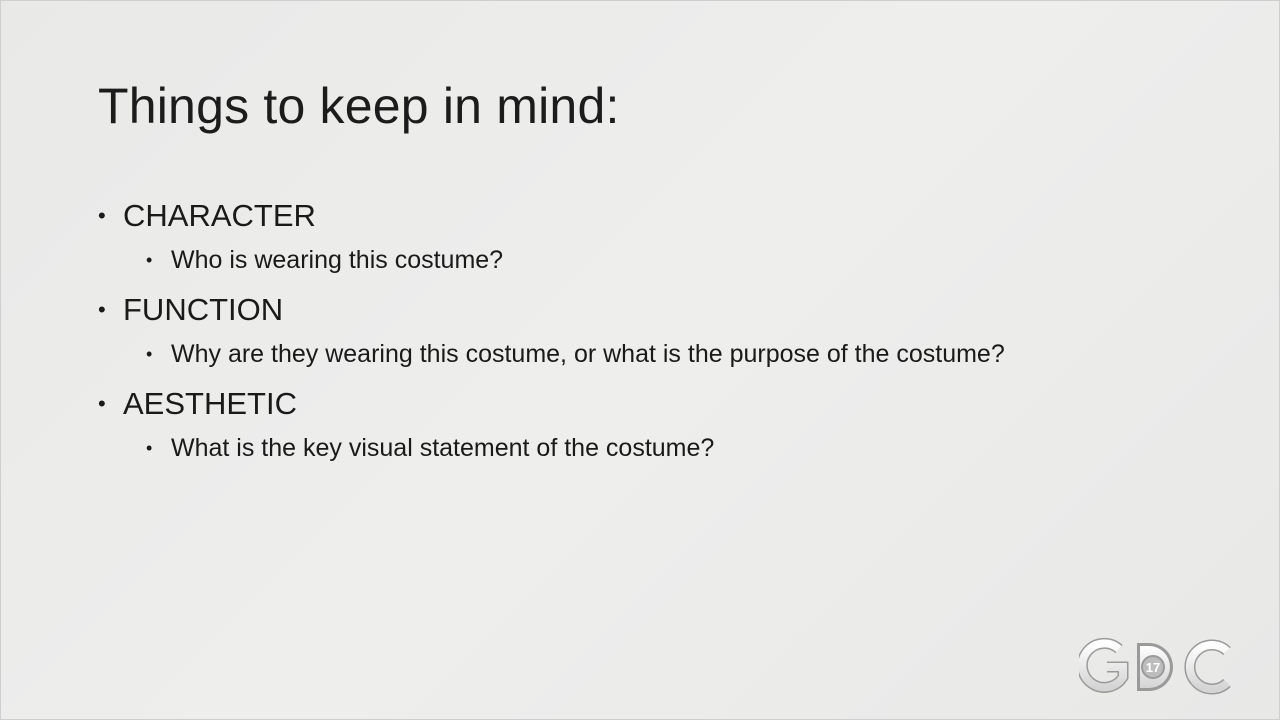  Describe the element at coordinates (551, 404) in the screenshot. I see `bullet-item: • AESTHETIC` at that location.